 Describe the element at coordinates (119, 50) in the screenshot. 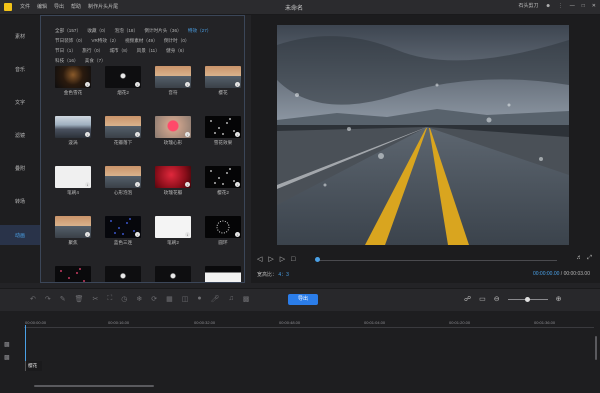

I see `filter-city: 城市（8）` at that location.